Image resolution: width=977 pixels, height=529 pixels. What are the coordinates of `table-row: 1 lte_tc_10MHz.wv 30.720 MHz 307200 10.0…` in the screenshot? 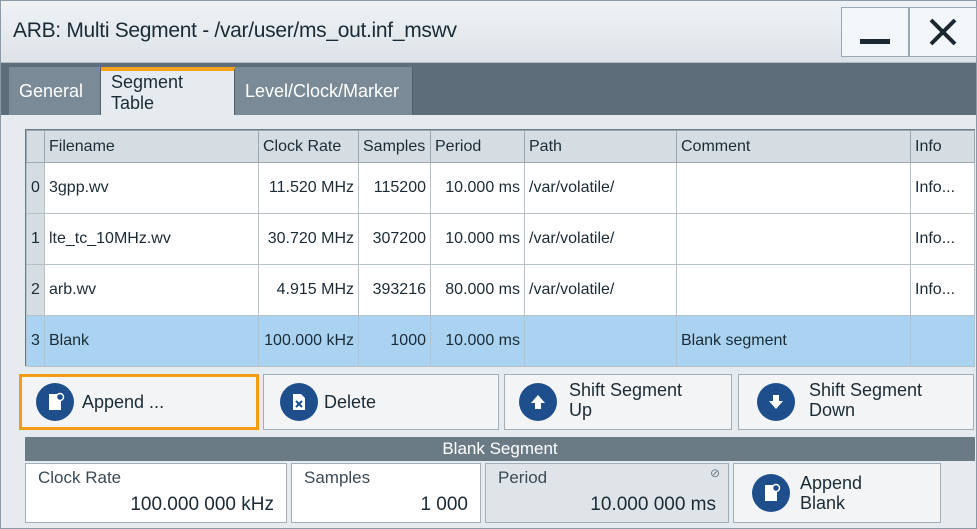 It's located at (500, 239).